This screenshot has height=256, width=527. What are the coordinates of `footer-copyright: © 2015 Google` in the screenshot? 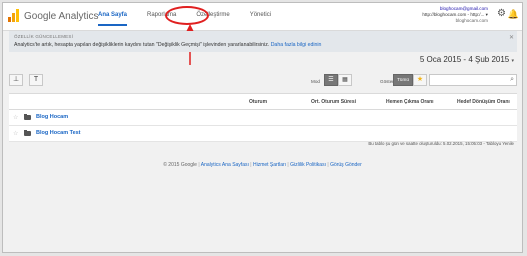 It's located at (180, 165).